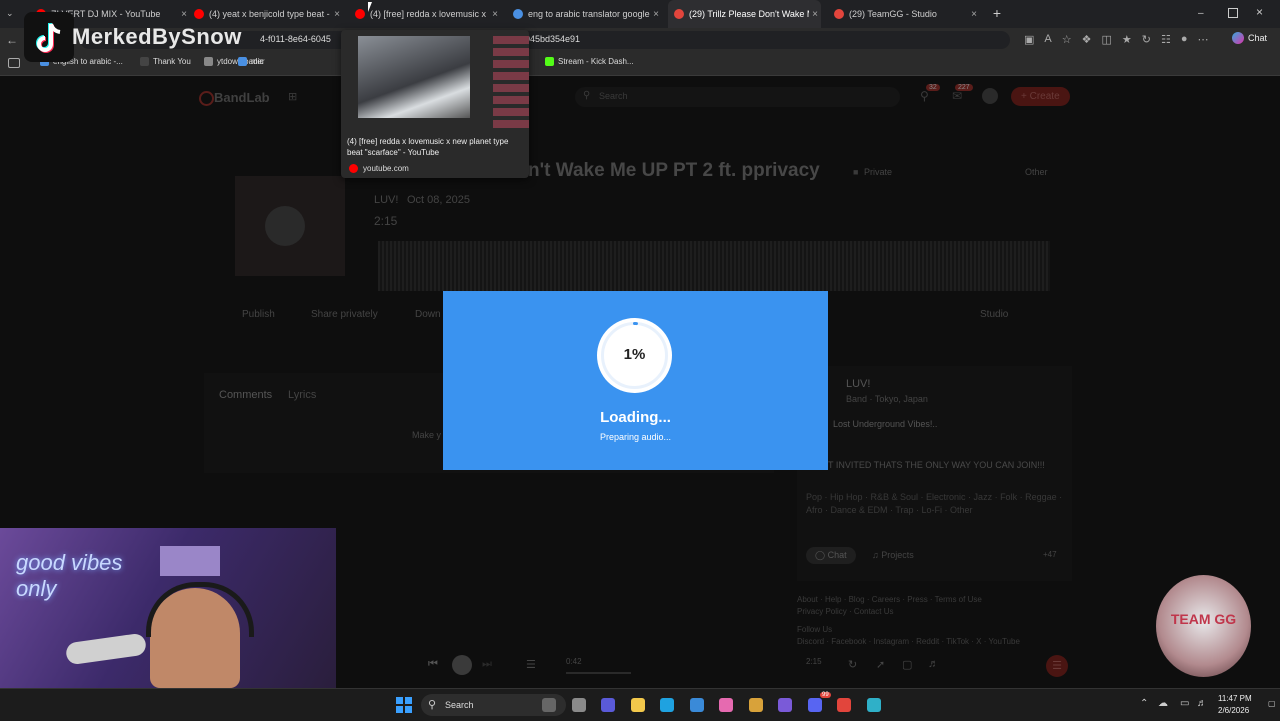 The height and width of the screenshot is (721, 1280). What do you see at coordinates (165, 61) in the screenshot?
I see `bookmark-item: Thank You` at bounding box center [165, 61].